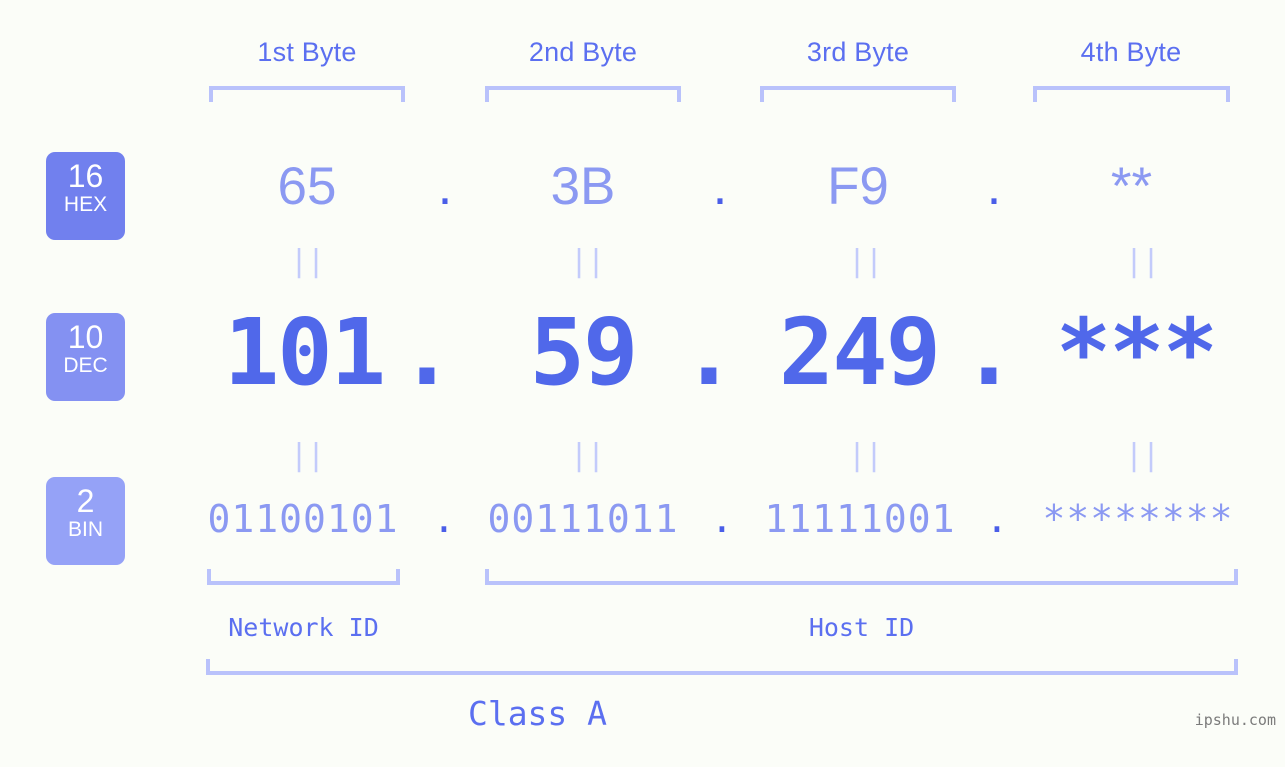 The height and width of the screenshot is (767, 1285). I want to click on class-label: Class A, so click(537, 713).